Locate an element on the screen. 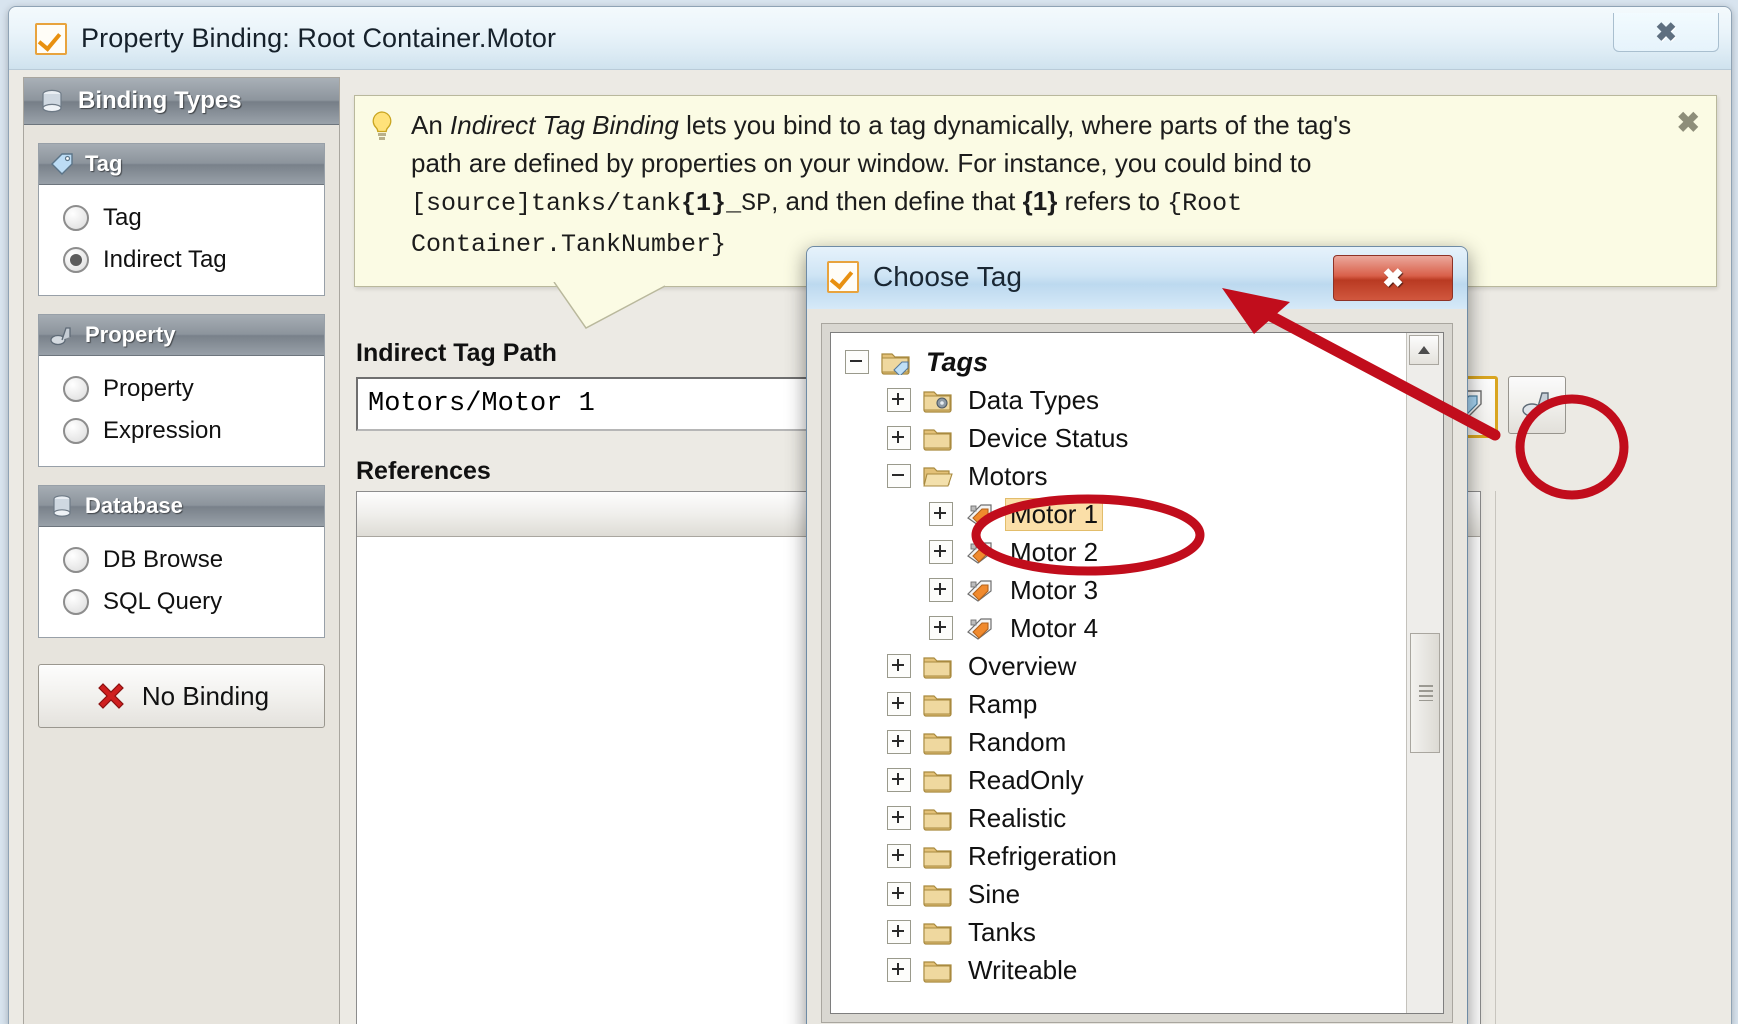 The image size is (1738, 1024). tree-item-label: Data Types is located at coordinates (1034, 399).